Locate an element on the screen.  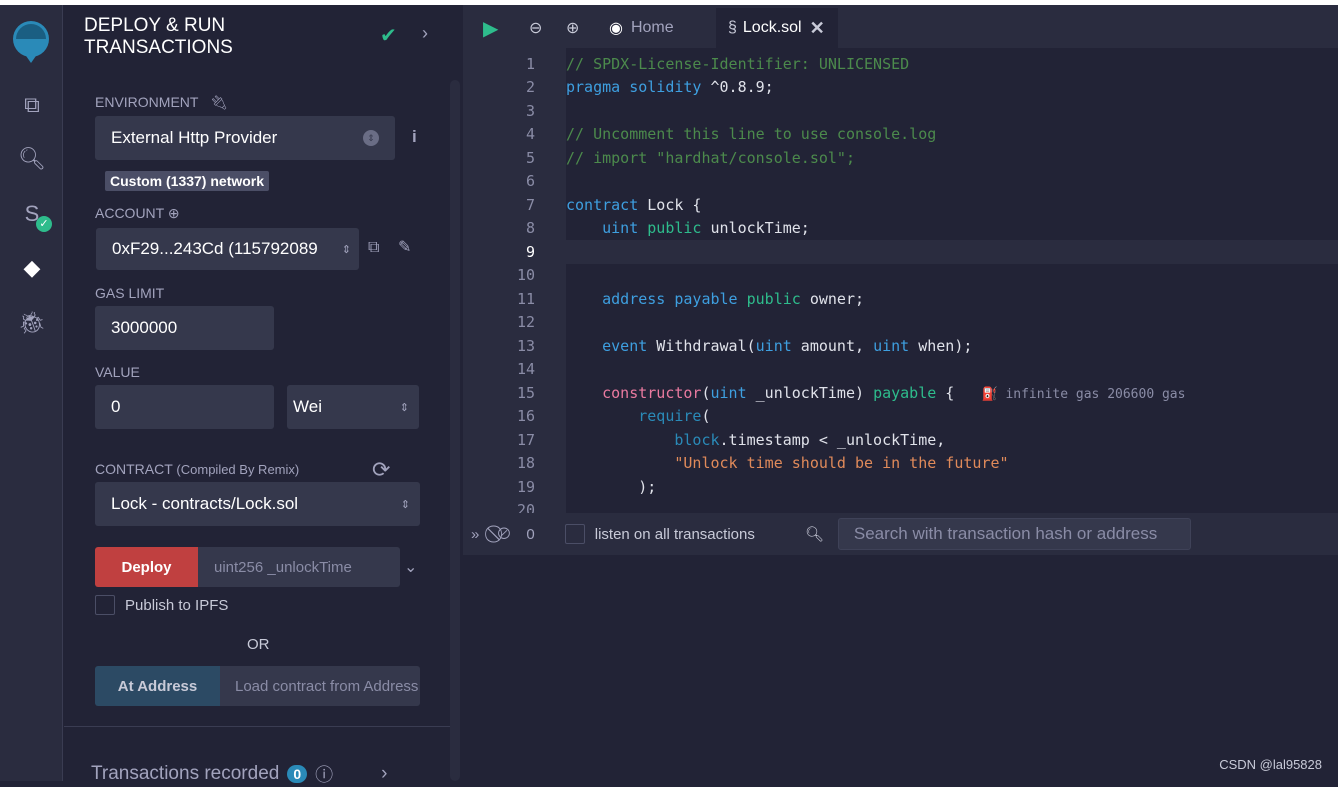
deploy-args-placeholder: uint256 _unlockTime is located at coordinates (283, 567).